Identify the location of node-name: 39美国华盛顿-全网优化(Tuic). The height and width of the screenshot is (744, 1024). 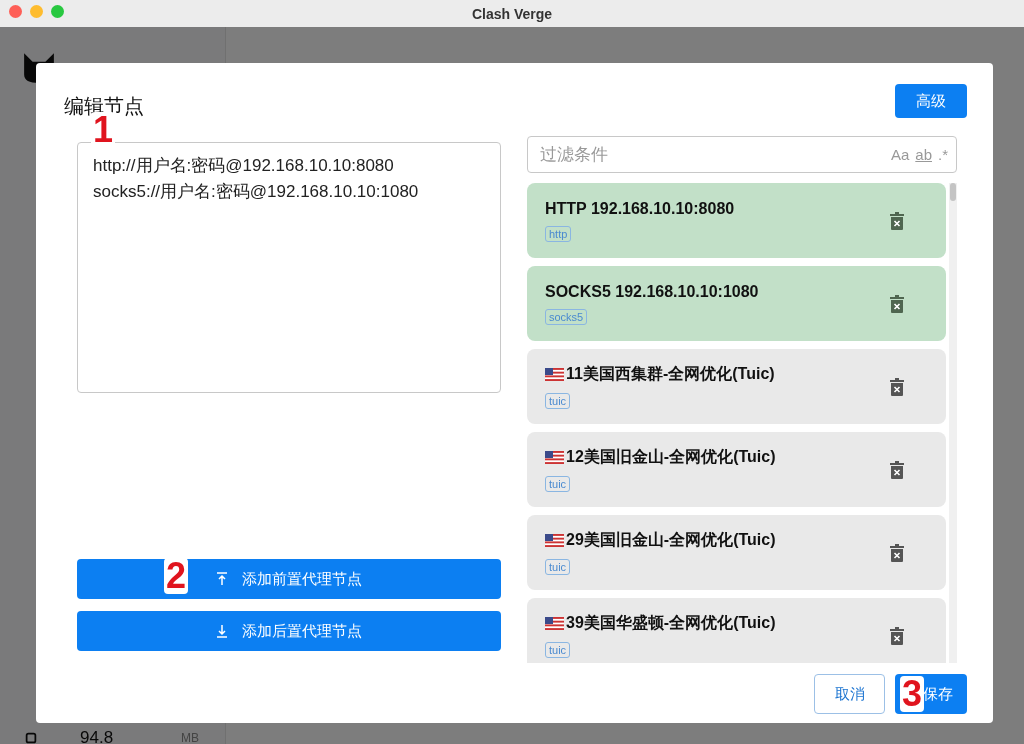
(671, 623).